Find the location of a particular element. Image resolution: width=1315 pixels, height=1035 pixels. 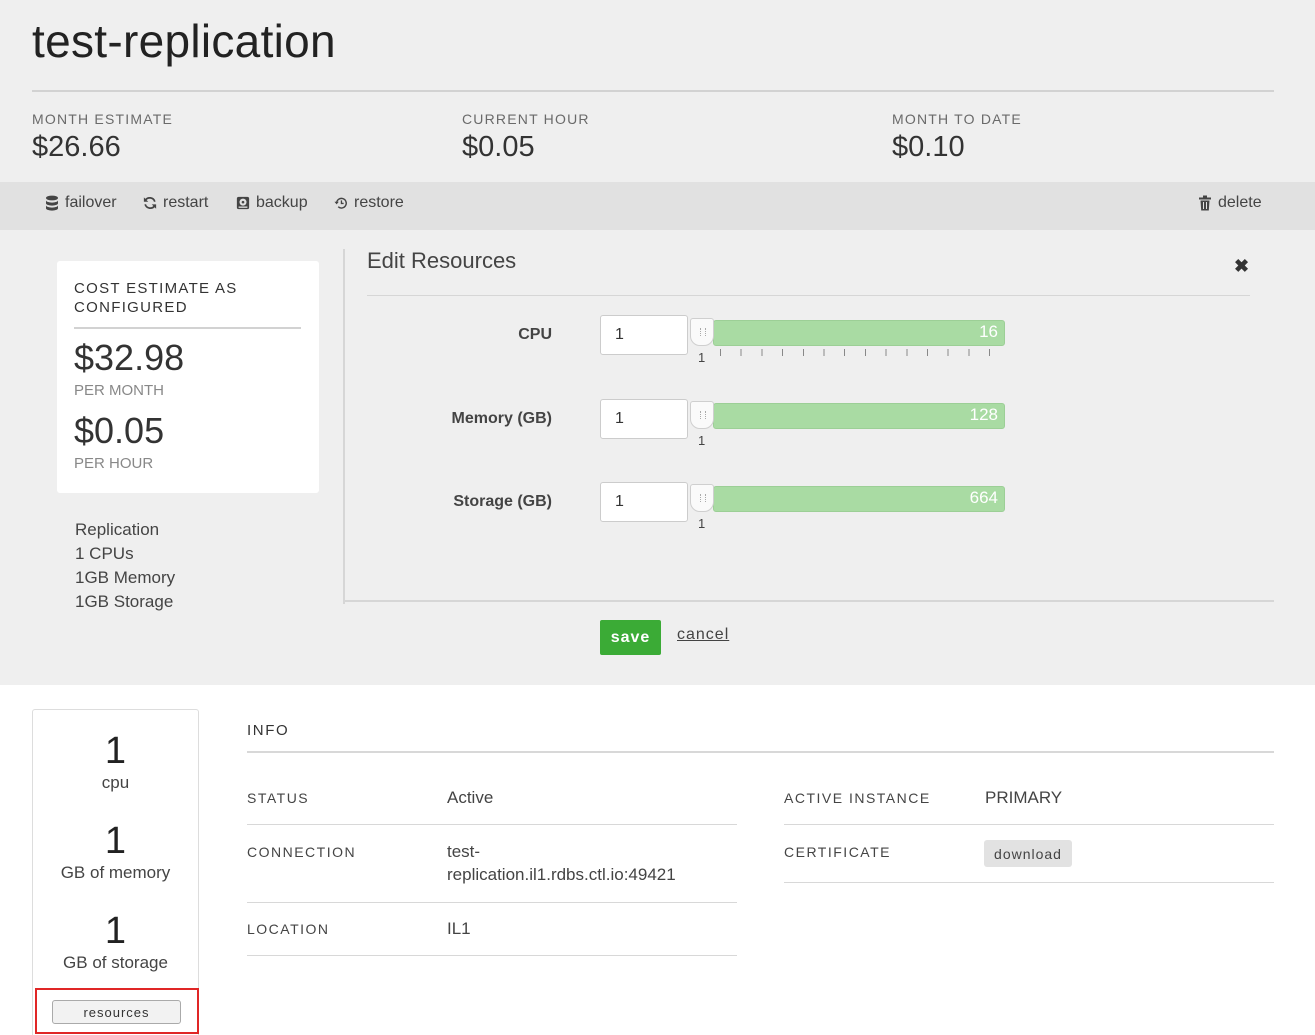

storage-slider-max: 664 is located at coordinates (983, 497).